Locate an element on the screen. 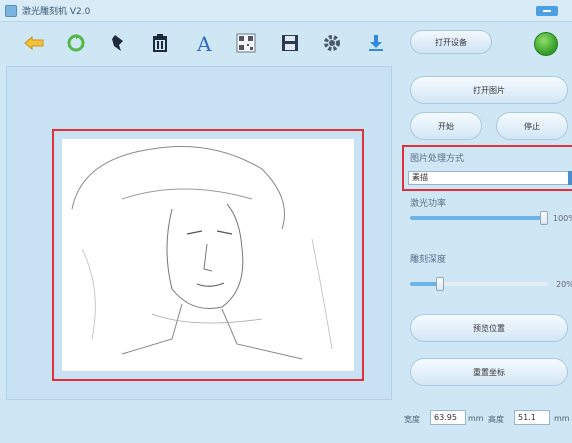  open-device-button: 打开设备 is located at coordinates (451, 42).